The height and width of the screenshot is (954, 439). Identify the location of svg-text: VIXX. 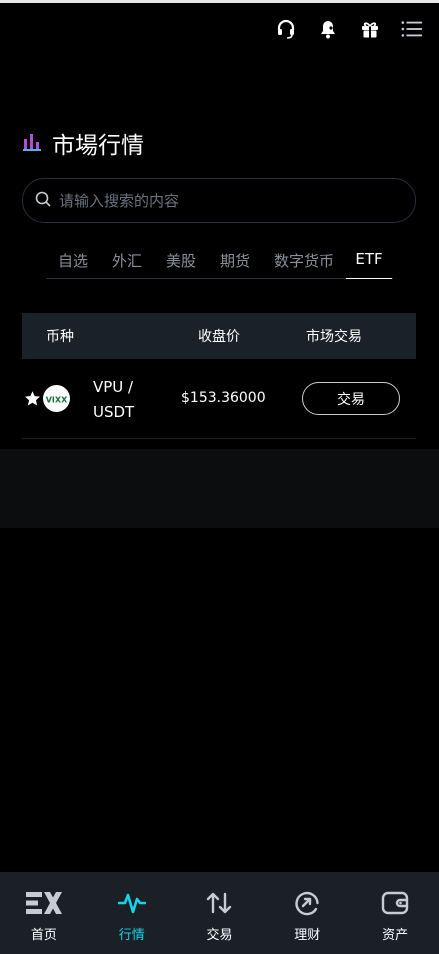
(57, 399).